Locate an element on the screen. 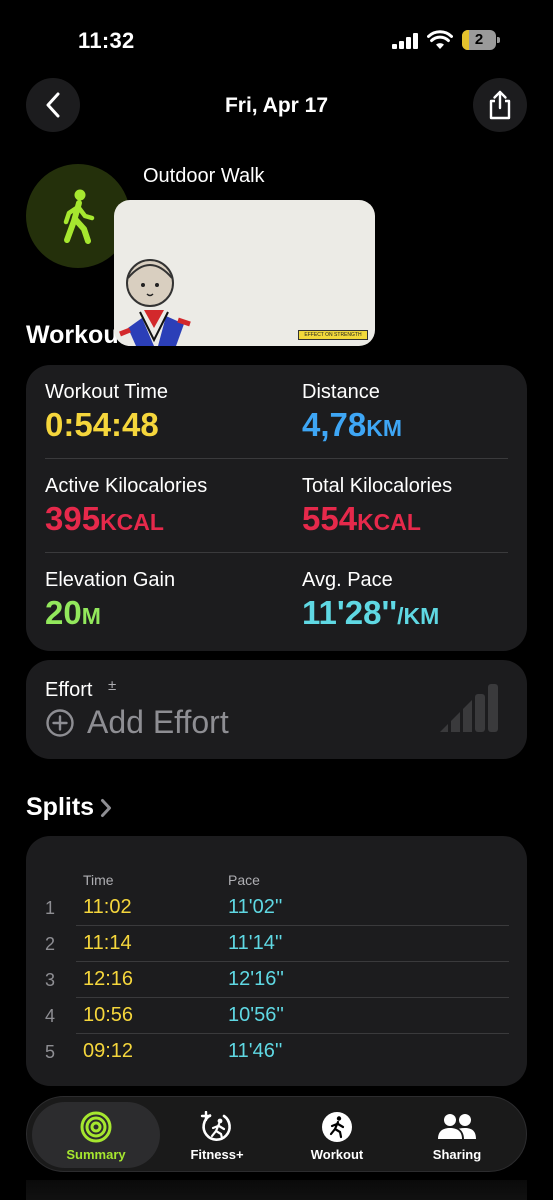  walking-figure-icon is located at coordinates (79, 216).